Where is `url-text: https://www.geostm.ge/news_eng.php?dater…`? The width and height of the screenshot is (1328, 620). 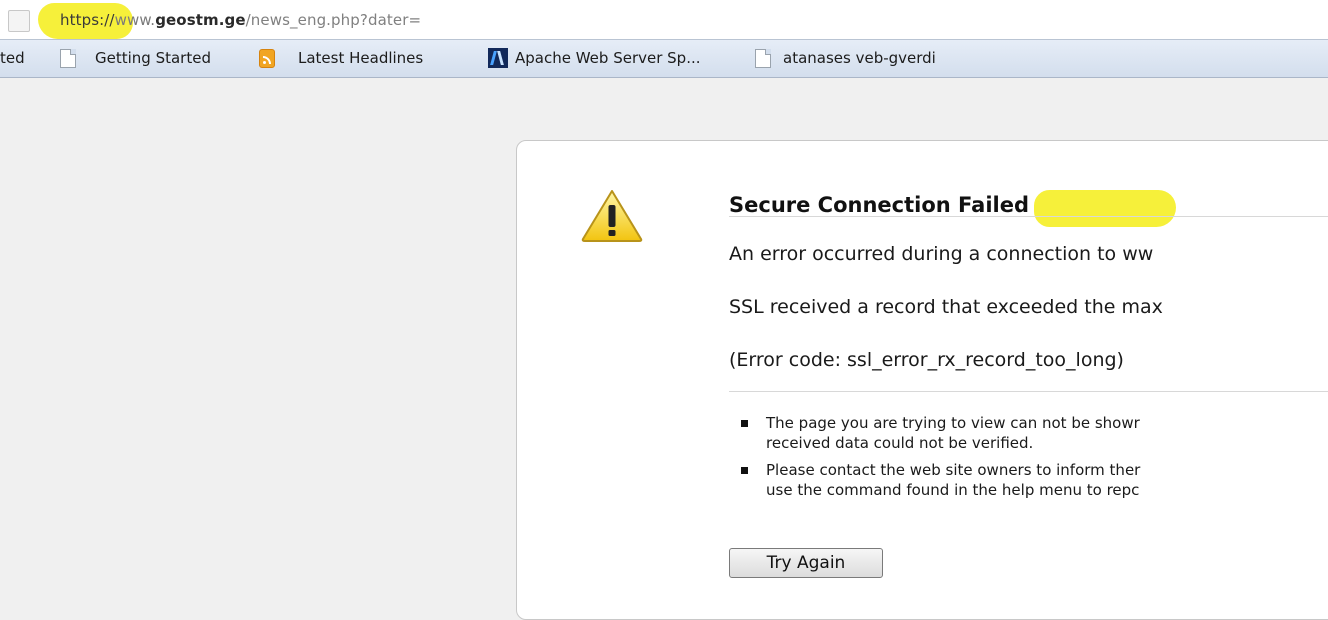 url-text: https://www.geostm.ge/news_eng.php?dater… is located at coordinates (240, 20).